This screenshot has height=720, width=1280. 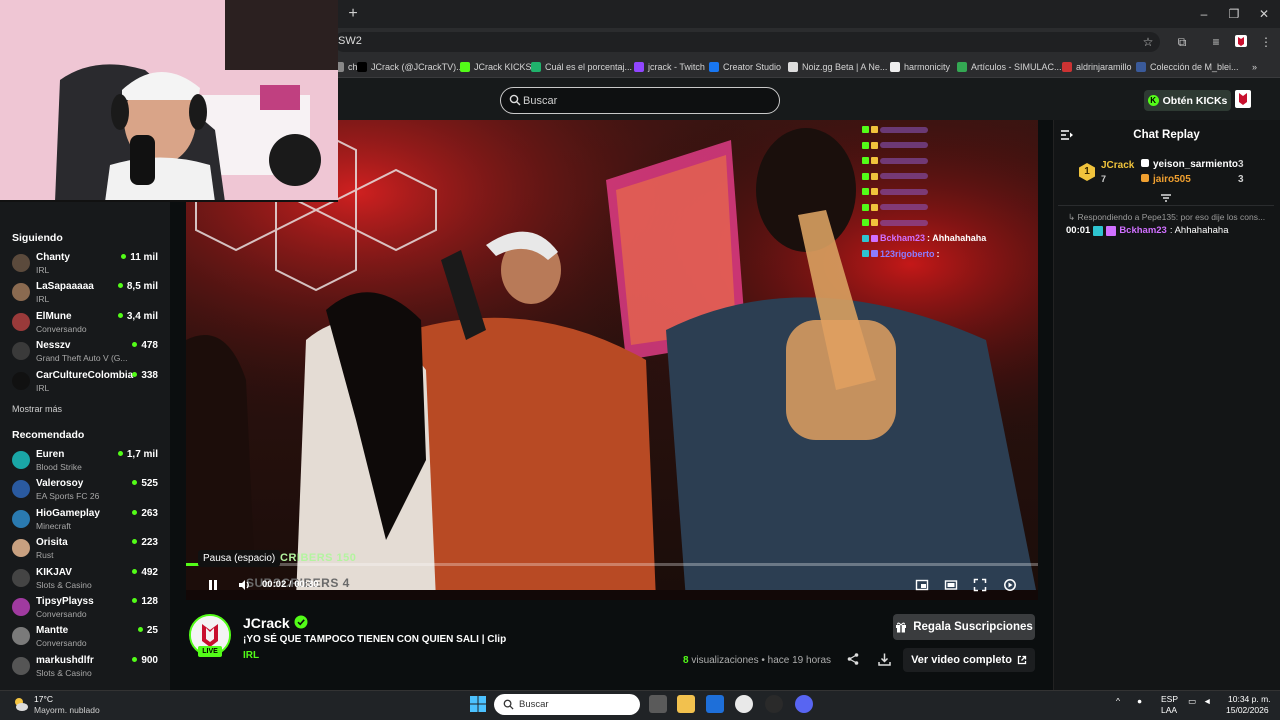 What do you see at coordinates (1243, 99) in the screenshot?
I see `user-avatar` at bounding box center [1243, 99].